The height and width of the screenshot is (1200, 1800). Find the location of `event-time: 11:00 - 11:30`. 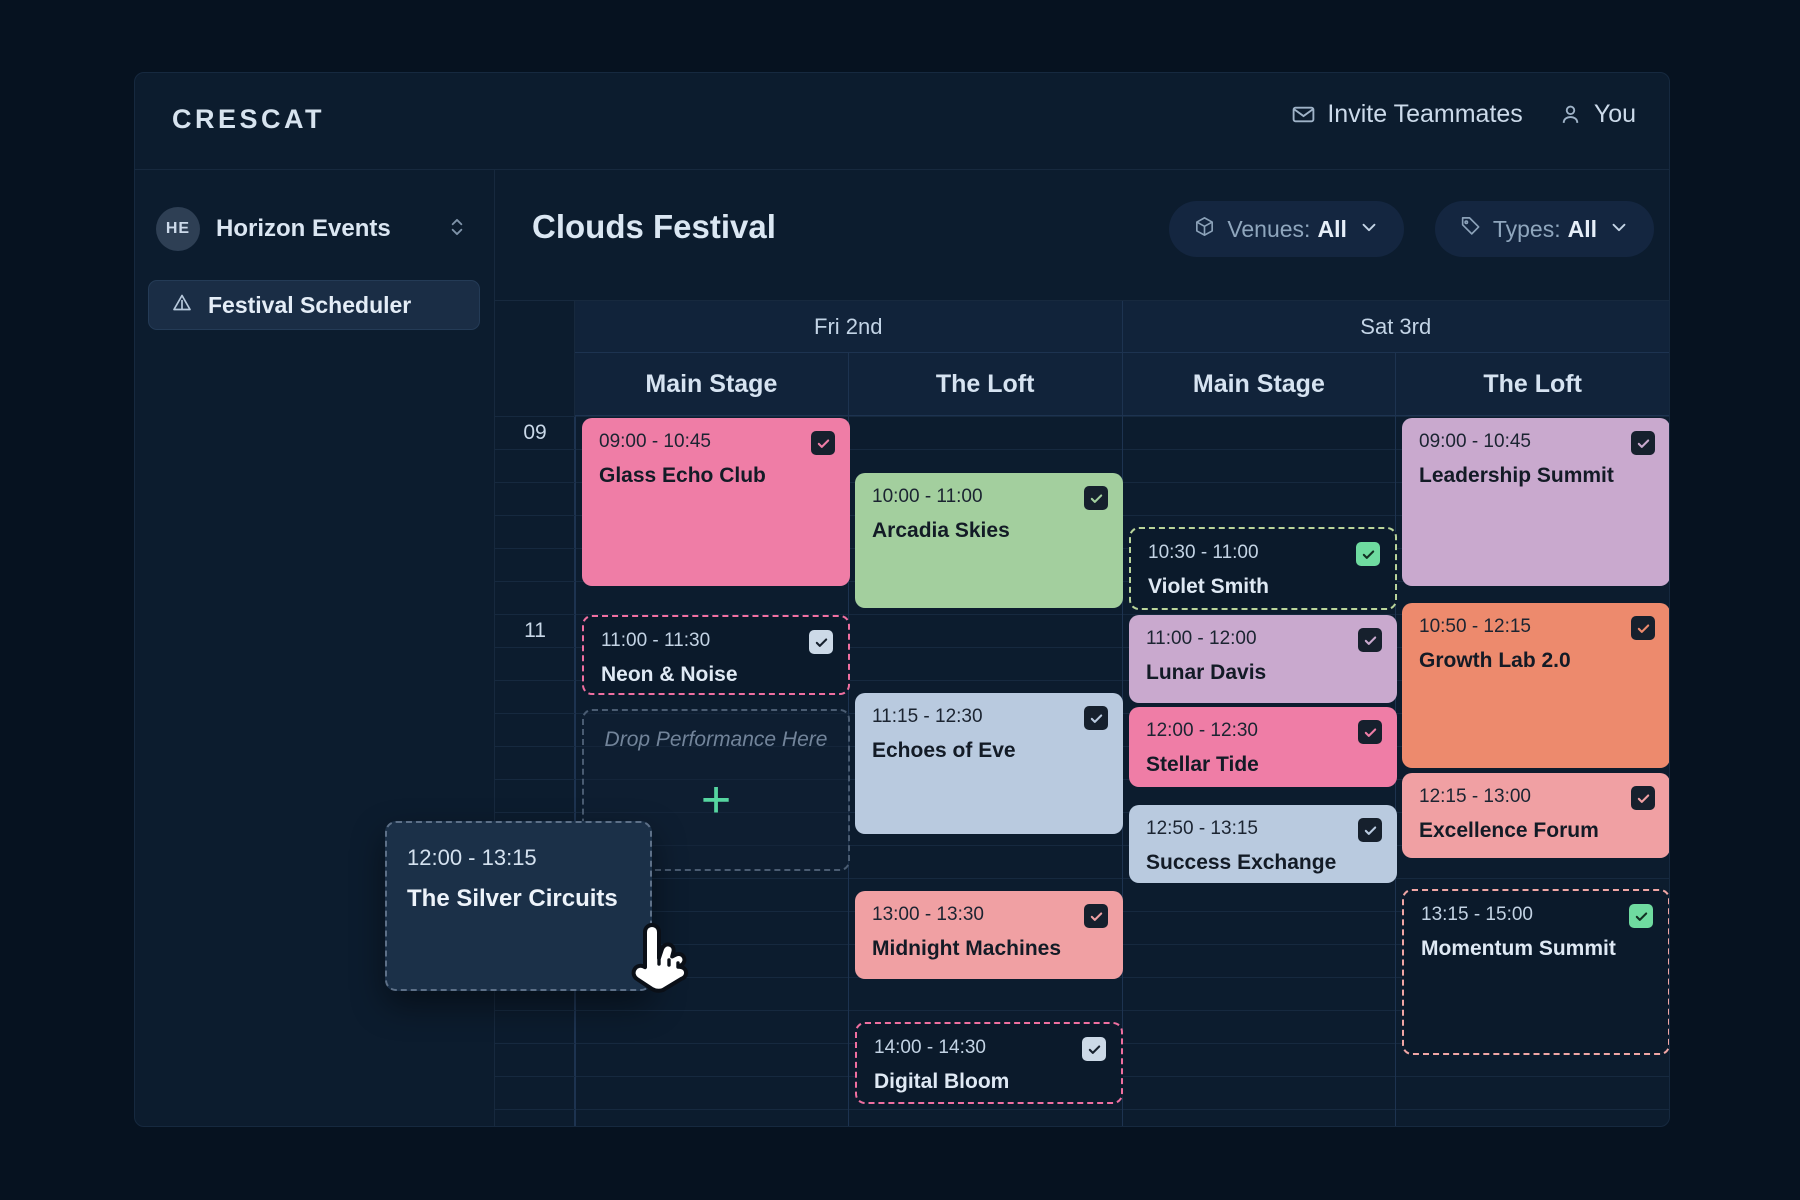

event-time: 11:00 - 11:30 is located at coordinates (656, 640).